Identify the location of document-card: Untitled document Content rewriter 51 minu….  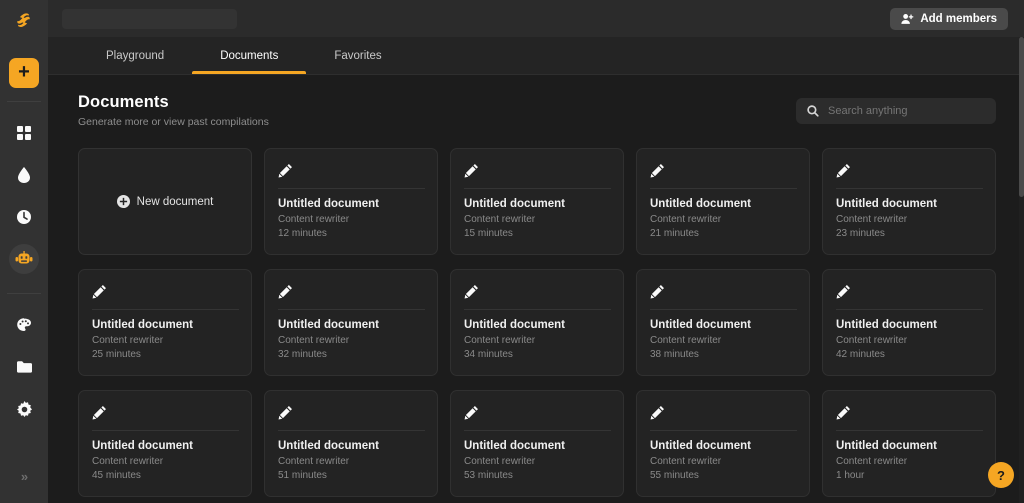
(351, 443).